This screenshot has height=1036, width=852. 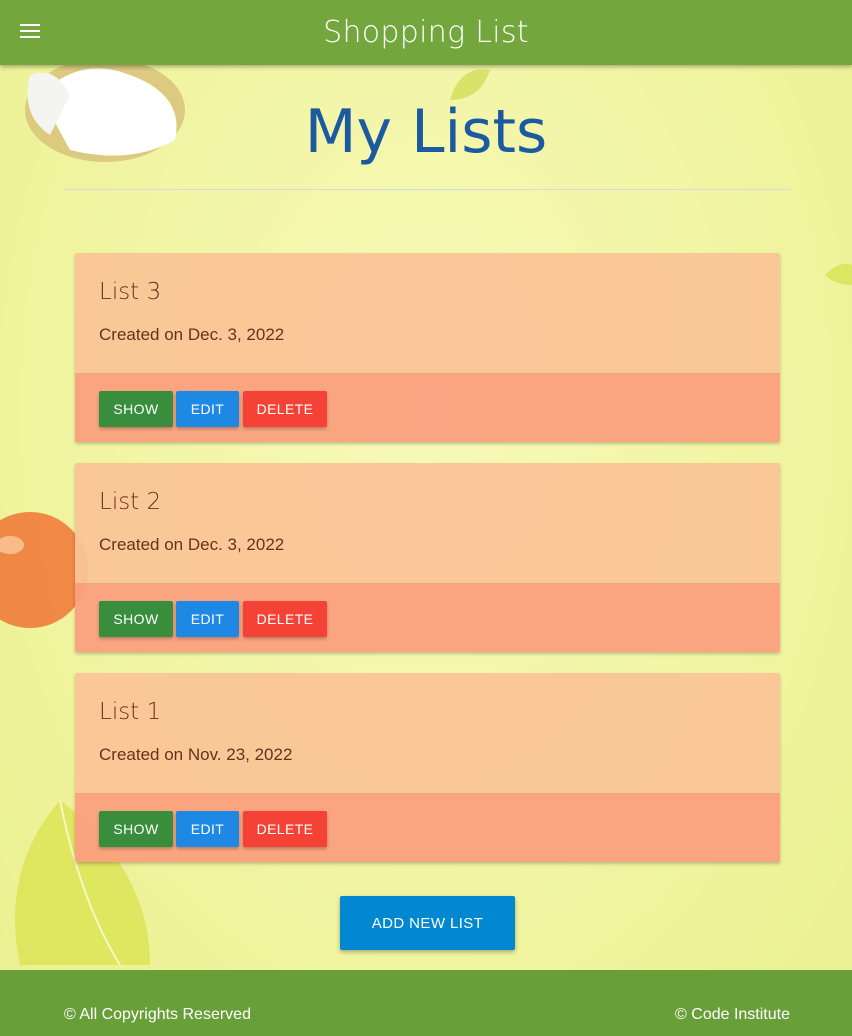 I want to click on title-divider, so click(x=427, y=189).